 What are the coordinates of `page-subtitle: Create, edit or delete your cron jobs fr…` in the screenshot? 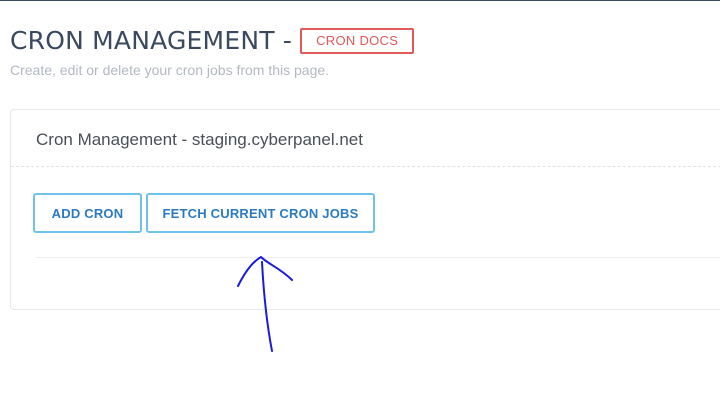 It's located at (170, 70).